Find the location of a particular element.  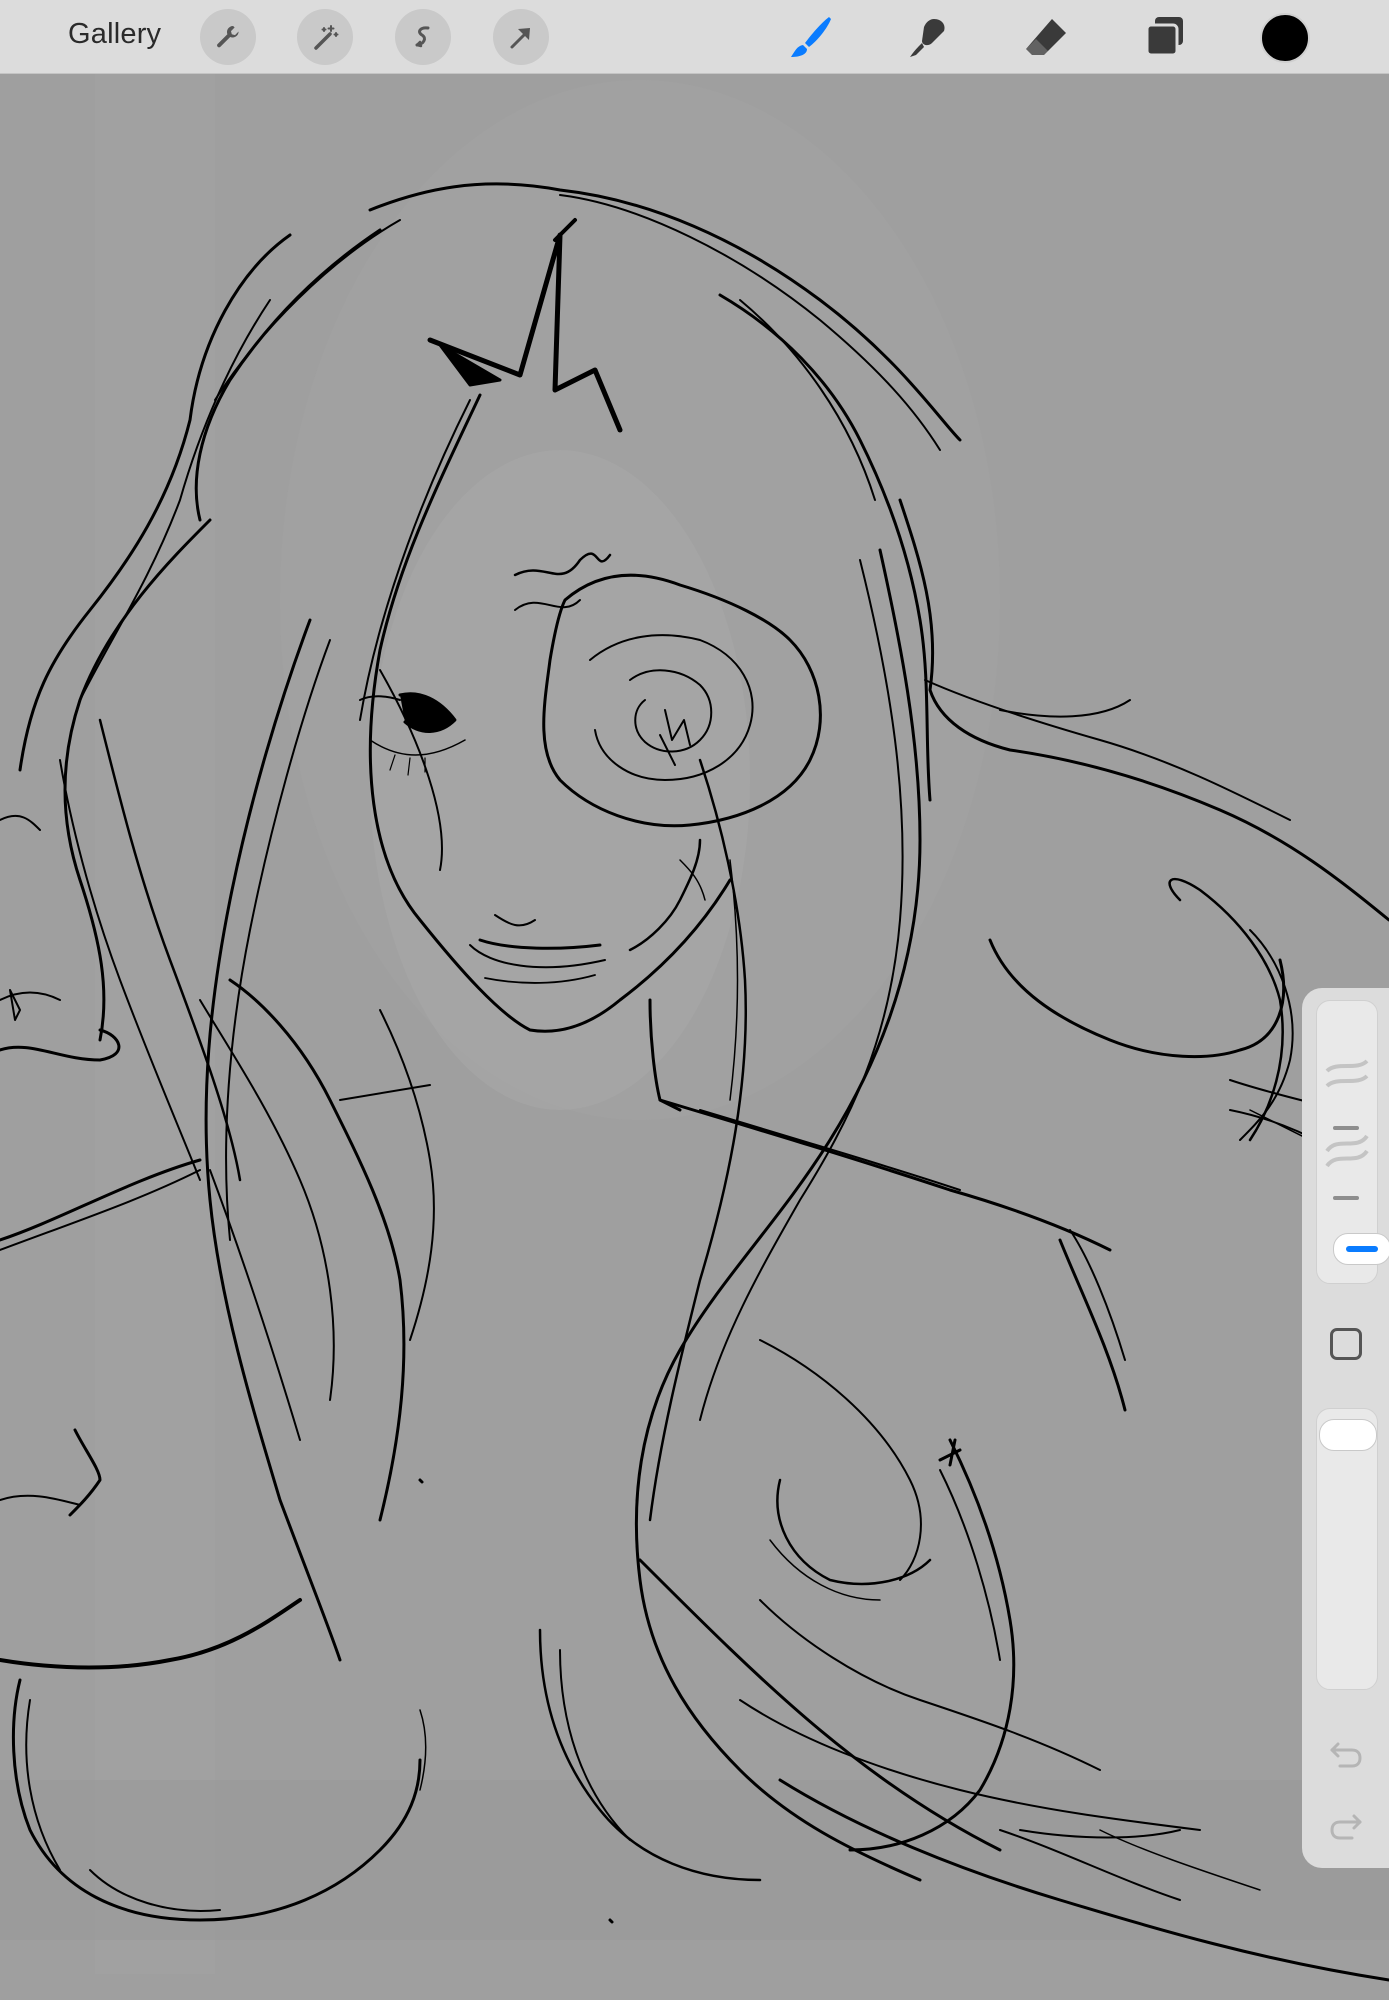

sidebar is located at coordinates (1345, 1428).